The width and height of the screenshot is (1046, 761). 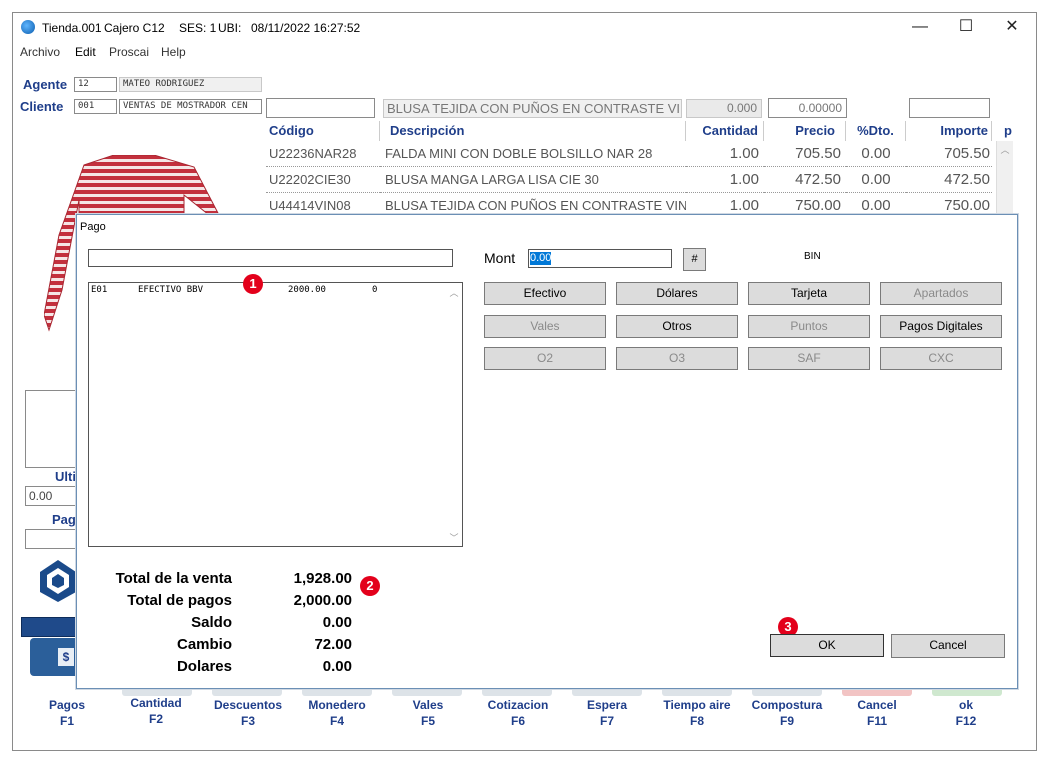 What do you see at coordinates (230, 28) in the screenshot?
I see `location-label: UBI:` at bounding box center [230, 28].